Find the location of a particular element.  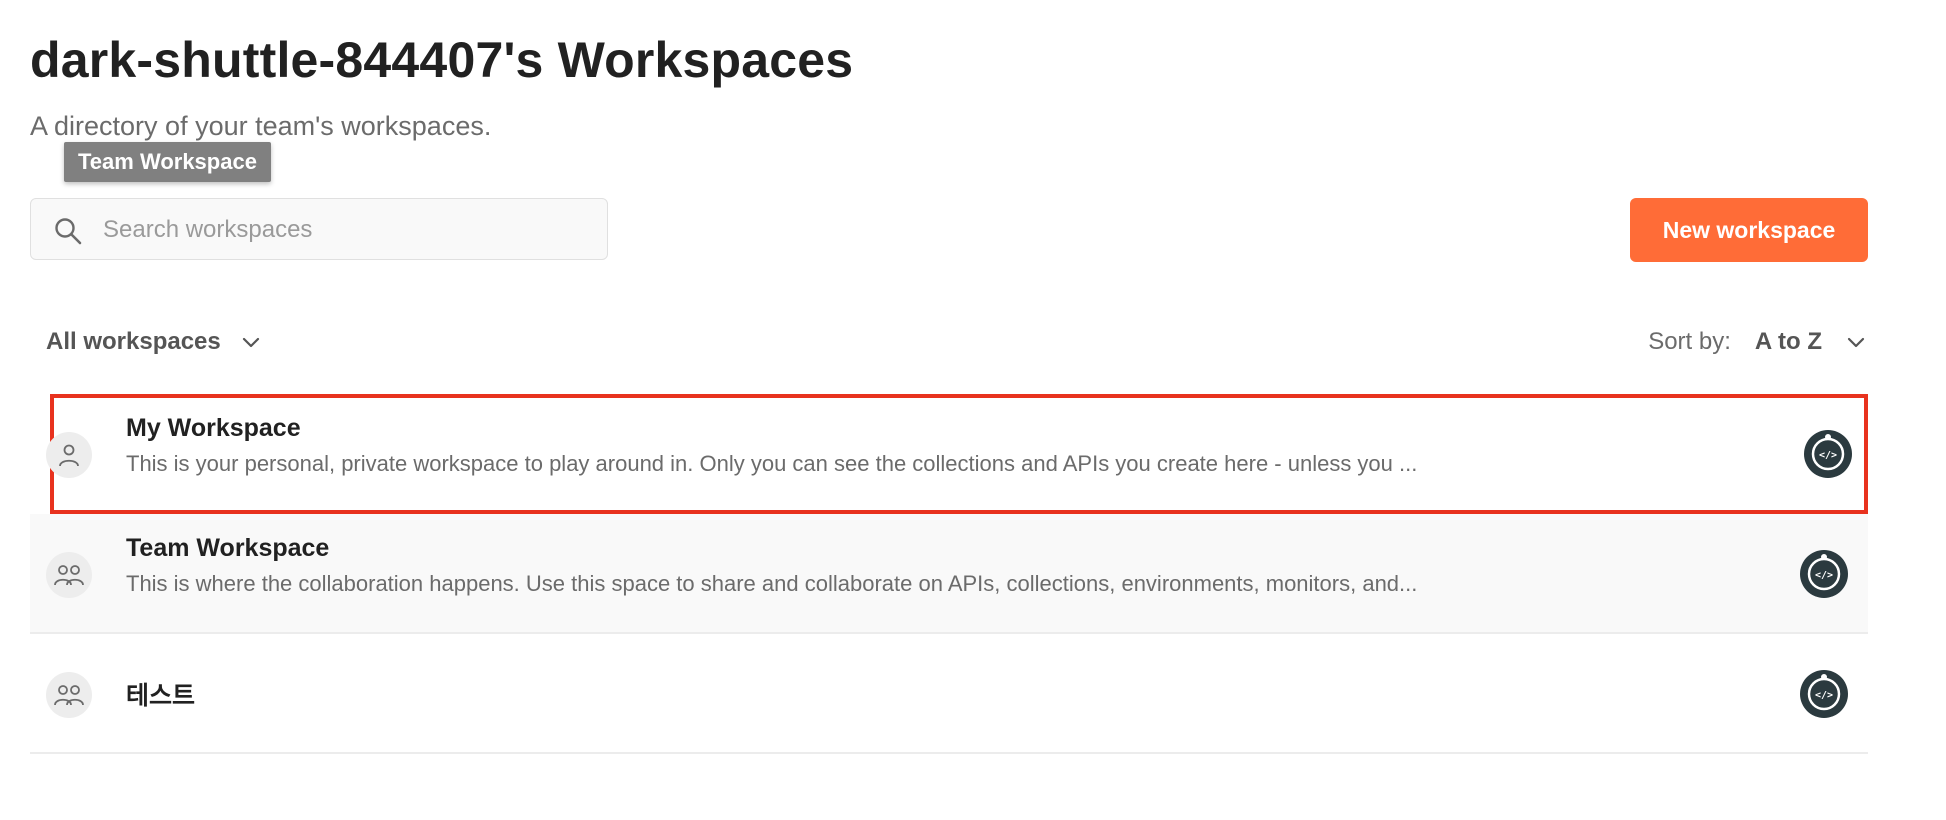

sort-control: Sort by: A to Z is located at coordinates (1758, 342).